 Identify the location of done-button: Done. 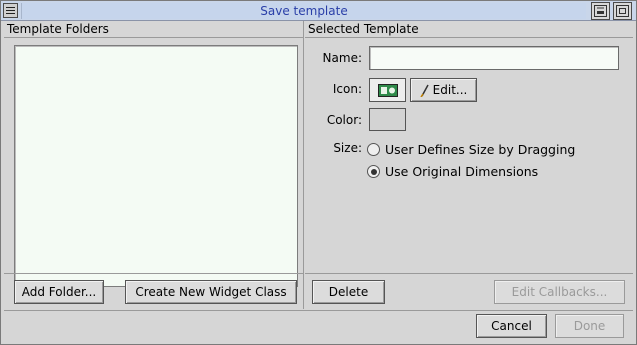
(589, 326).